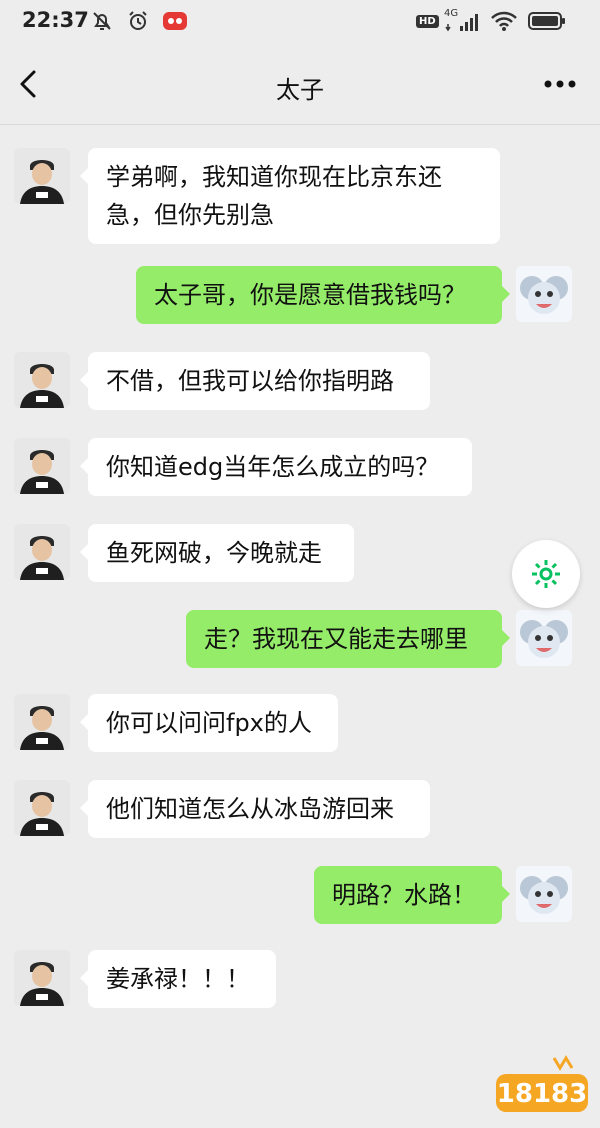  Describe the element at coordinates (178, 979) in the screenshot. I see `message-bubble: 姜承禄！！！` at that location.